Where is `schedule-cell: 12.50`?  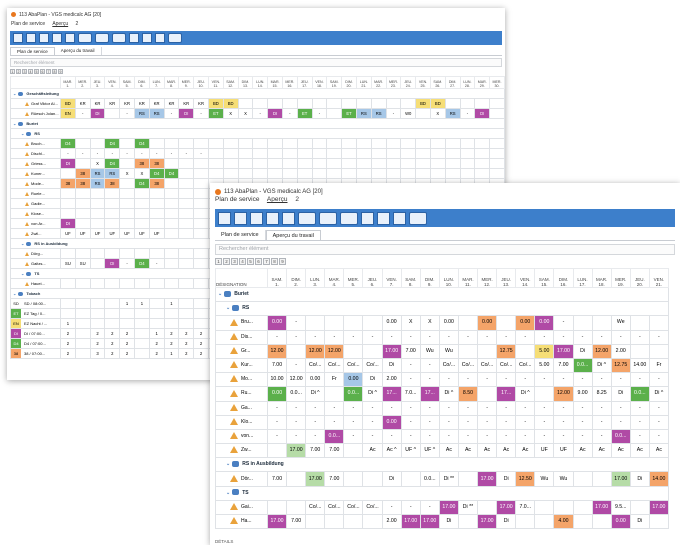
schedule-cell: 12.50 is located at coordinates (525, 479).